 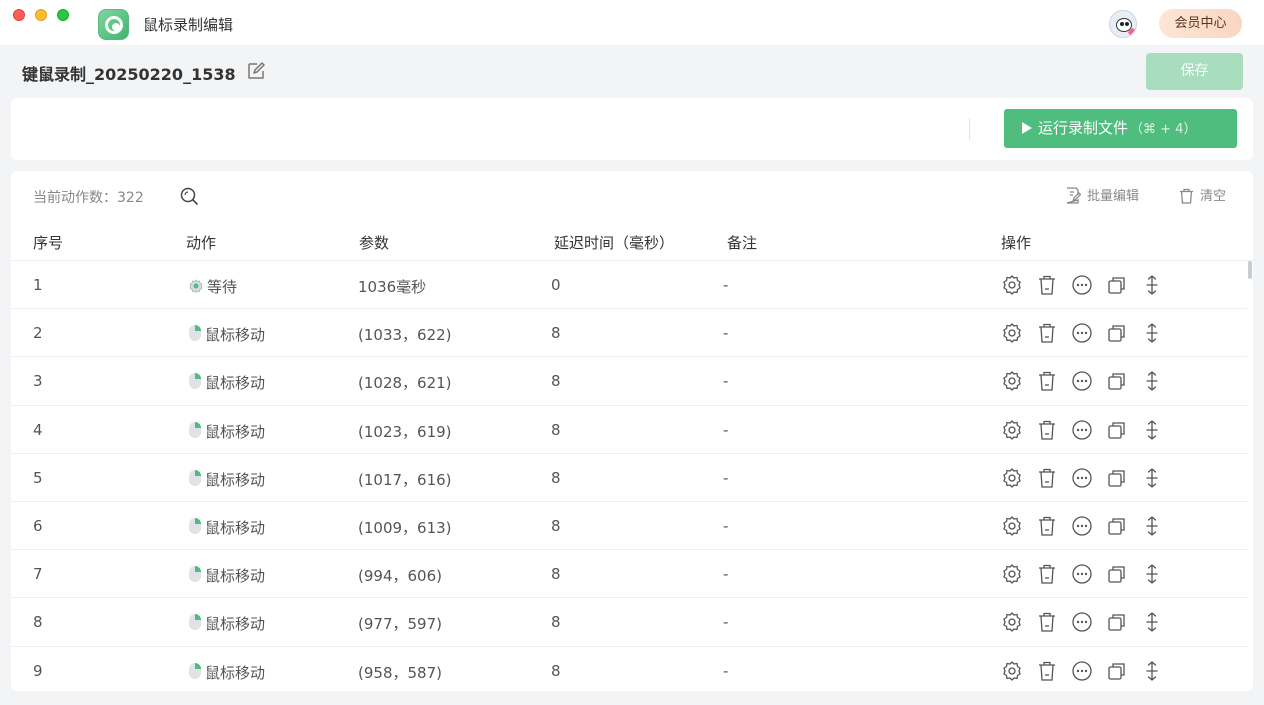 What do you see at coordinates (1250, 270) in the screenshot?
I see `table-scrollbar` at bounding box center [1250, 270].